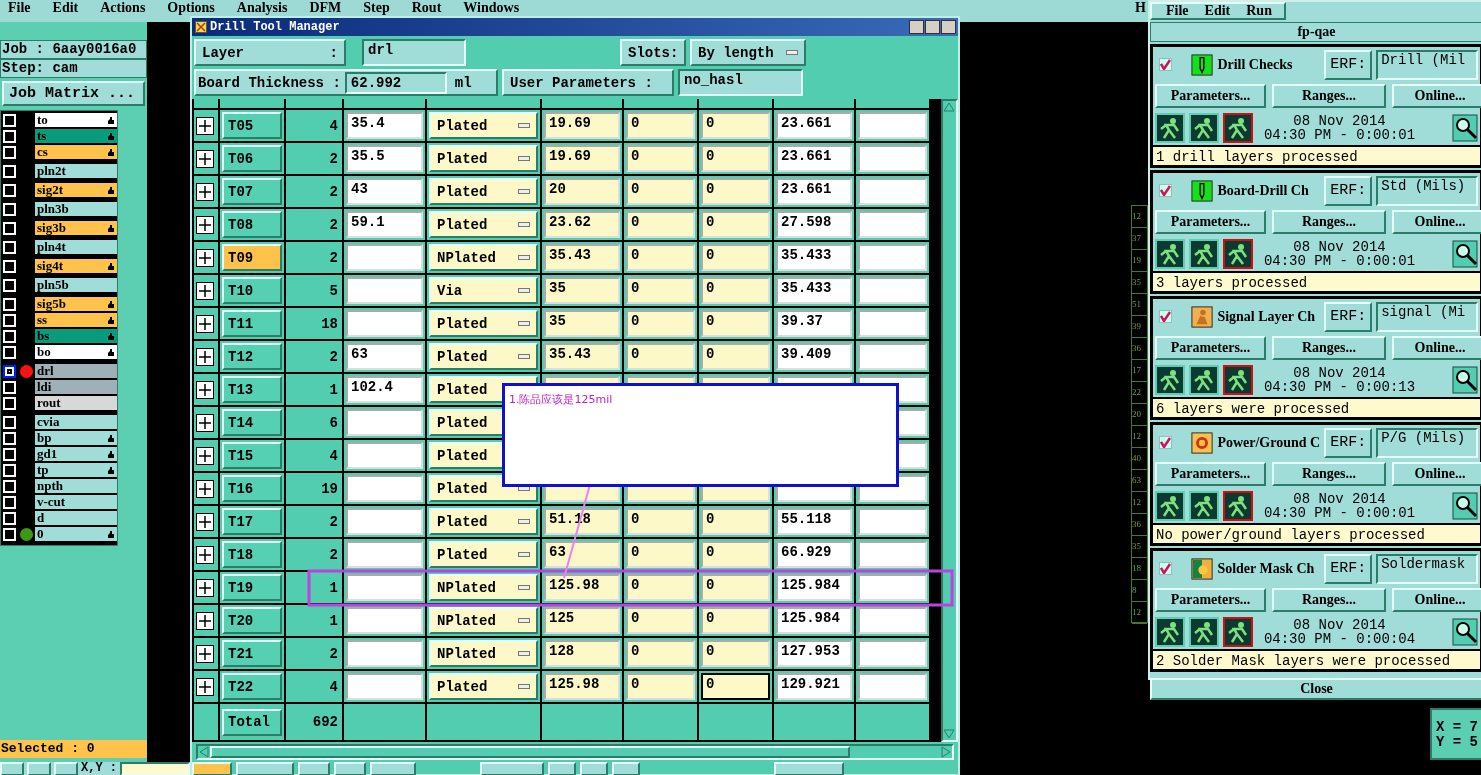 This screenshot has height=775, width=1481. What do you see at coordinates (19, 8) in the screenshot?
I see `menu-item: File` at bounding box center [19, 8].